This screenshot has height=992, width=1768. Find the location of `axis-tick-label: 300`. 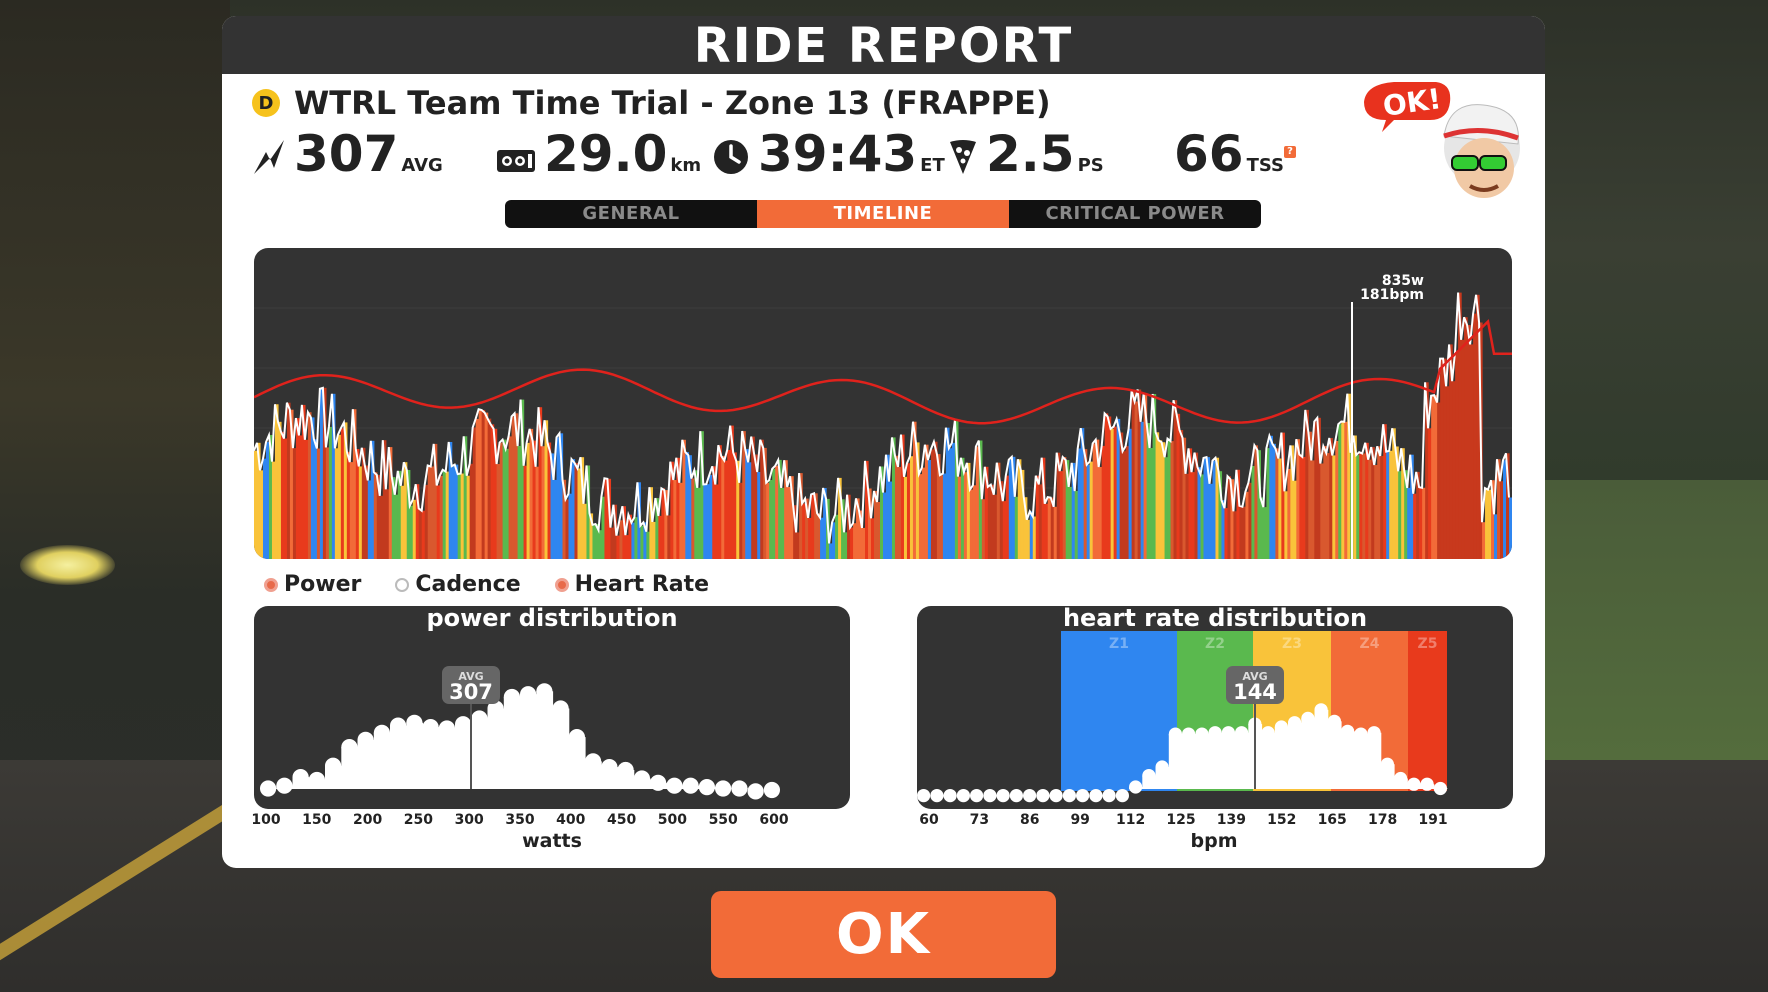

axis-tick-label: 300 is located at coordinates (469, 820).